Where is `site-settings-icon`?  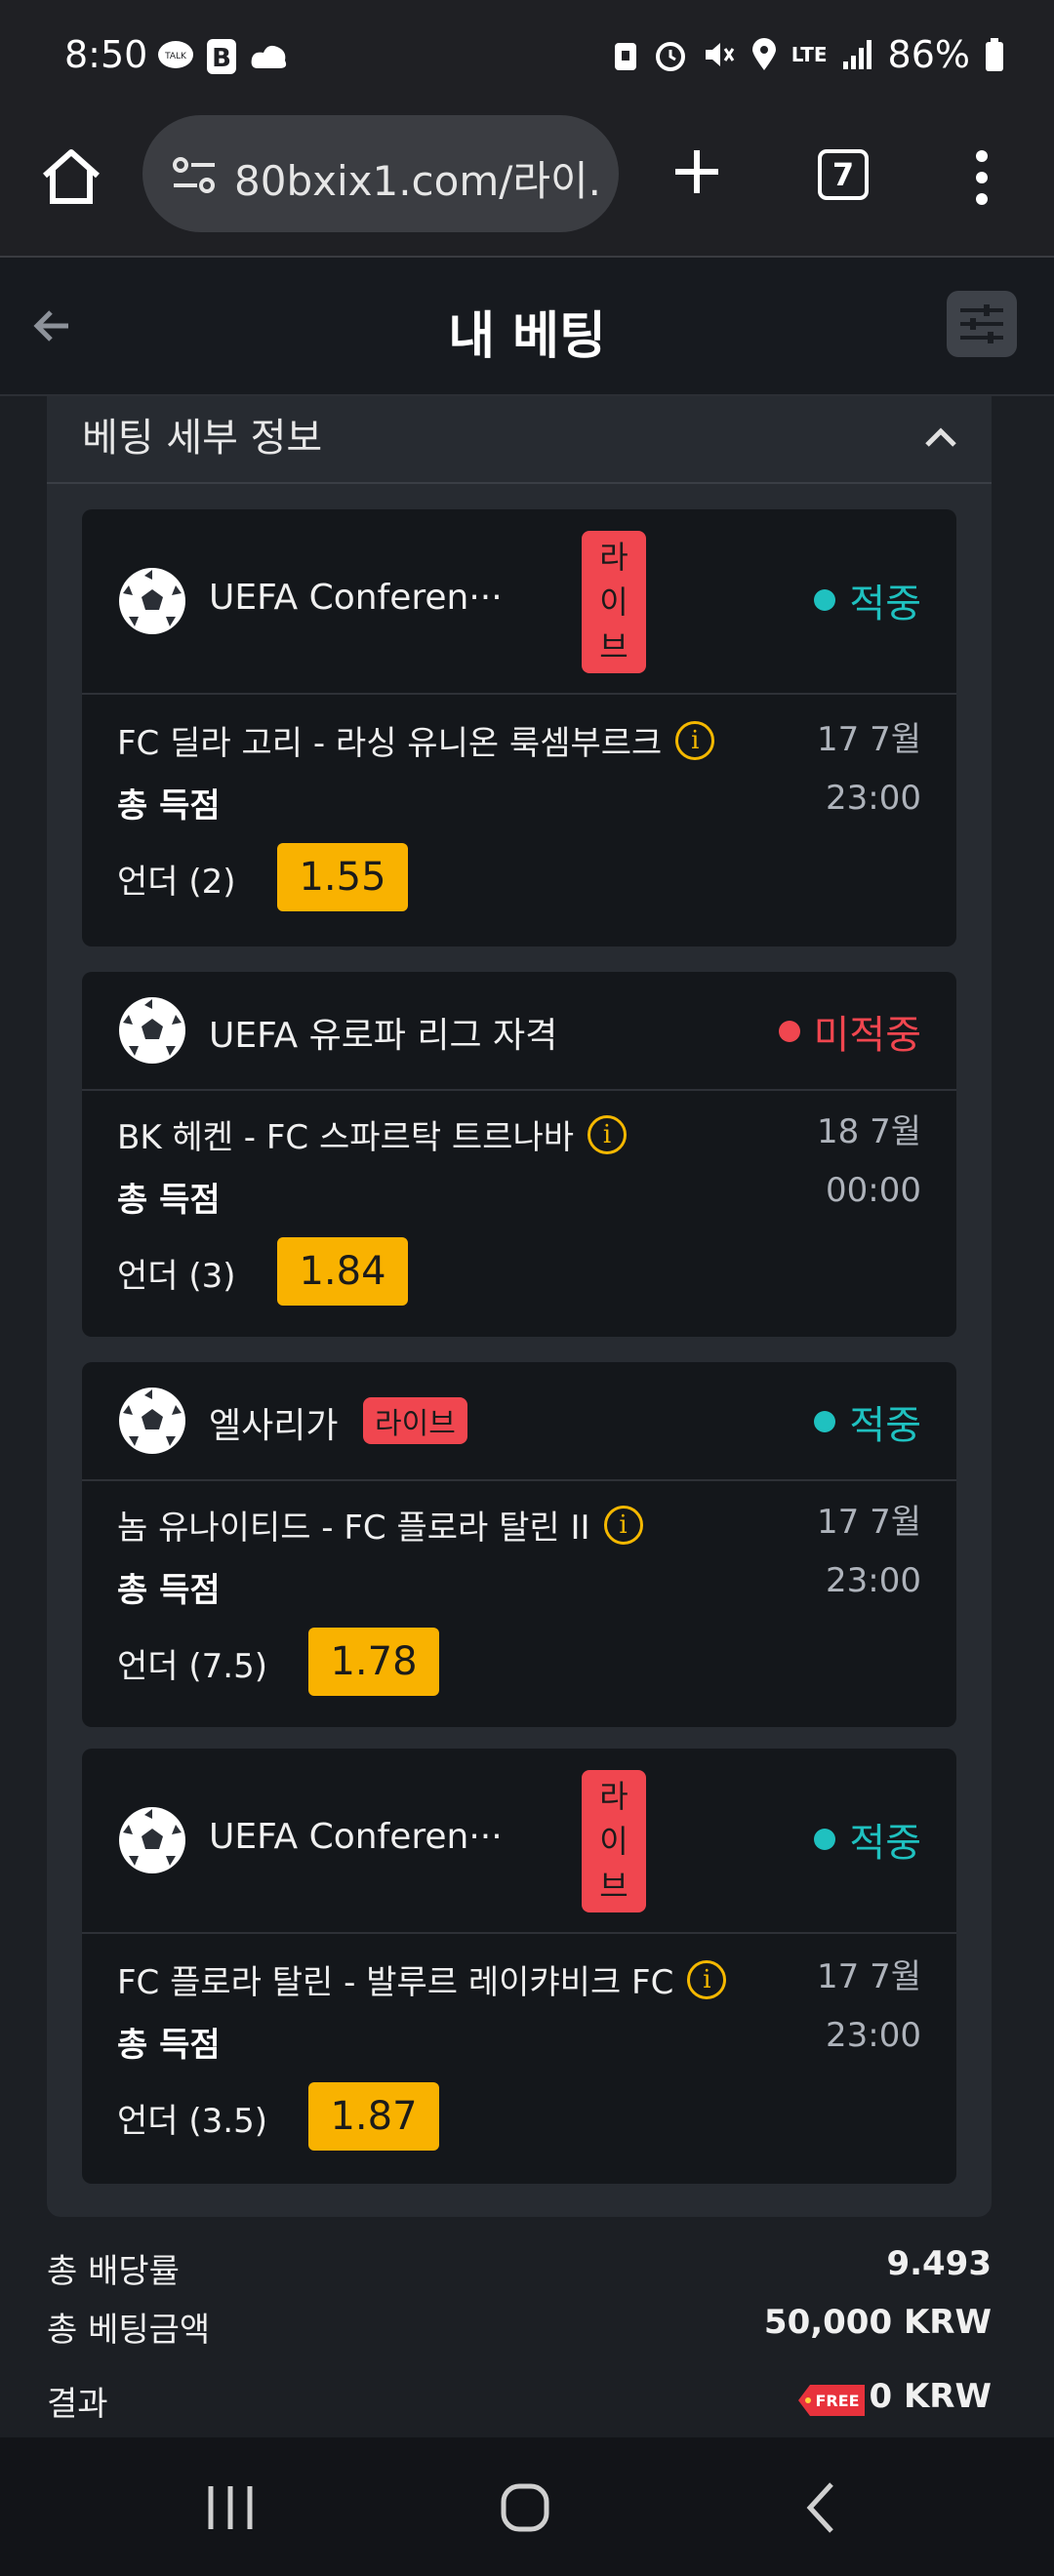
site-settings-icon is located at coordinates (194, 175).